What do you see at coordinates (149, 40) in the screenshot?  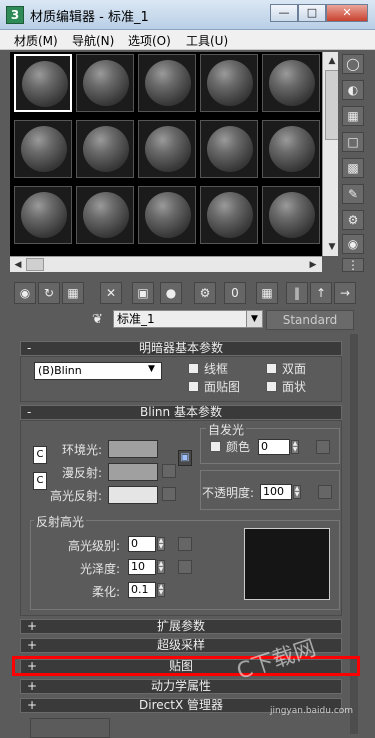 I see `menu-options: 选项(O)` at bounding box center [149, 40].